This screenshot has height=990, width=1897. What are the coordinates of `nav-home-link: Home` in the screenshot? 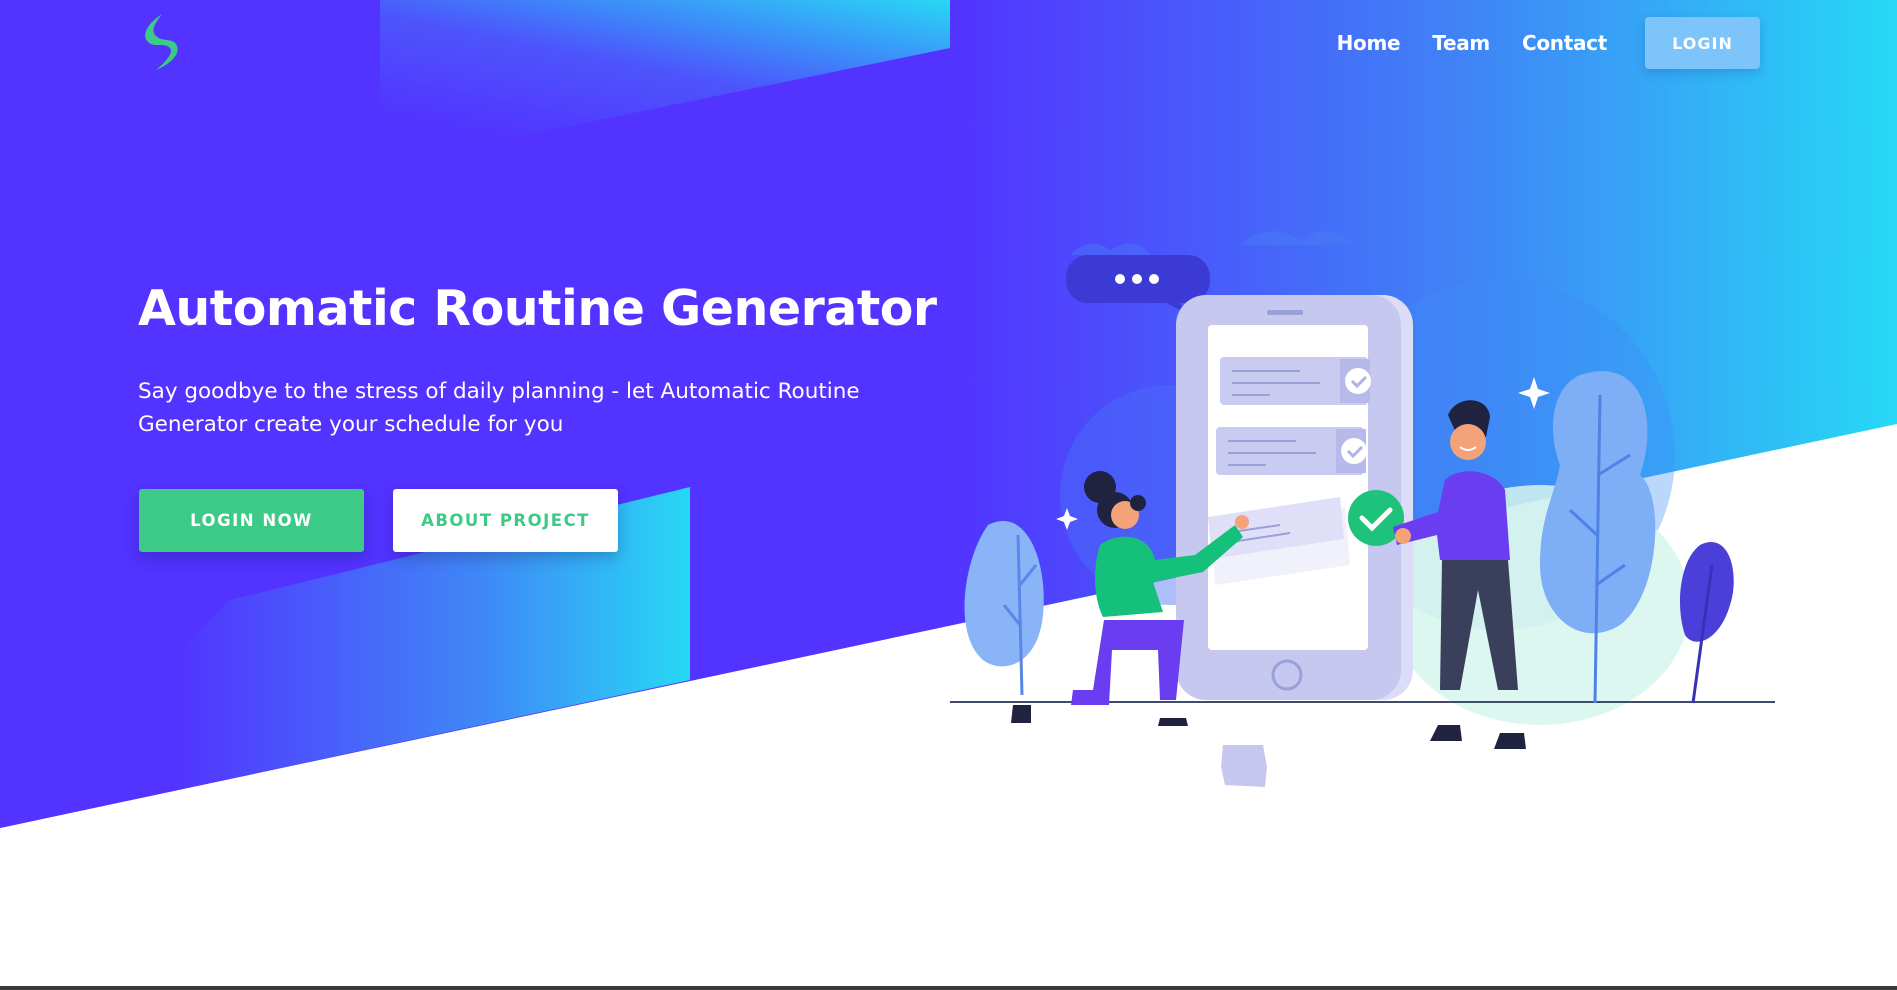 It's located at (1369, 43).